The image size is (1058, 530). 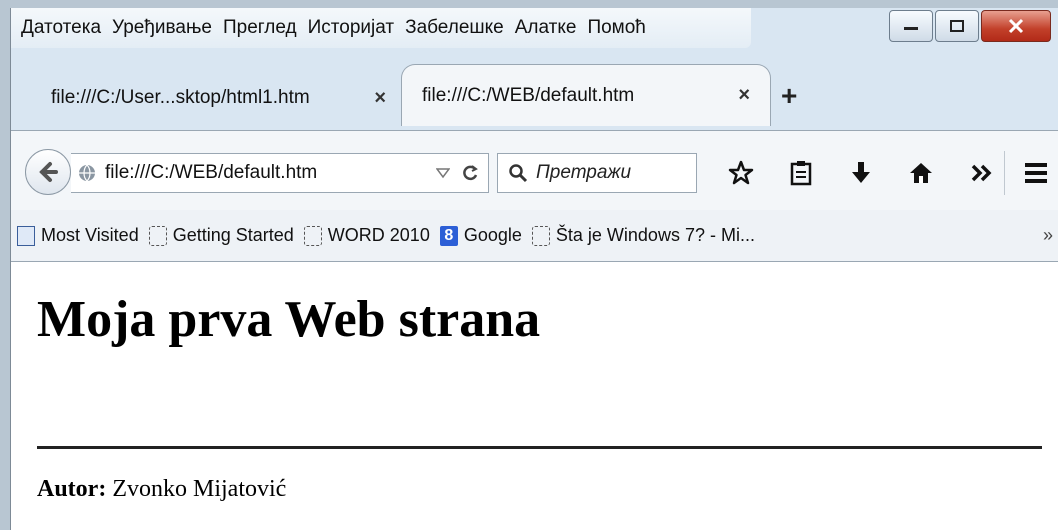 What do you see at coordinates (180, 97) in the screenshot?
I see `tab-label: file:///C:/User...sktop/html1.htm` at bounding box center [180, 97].